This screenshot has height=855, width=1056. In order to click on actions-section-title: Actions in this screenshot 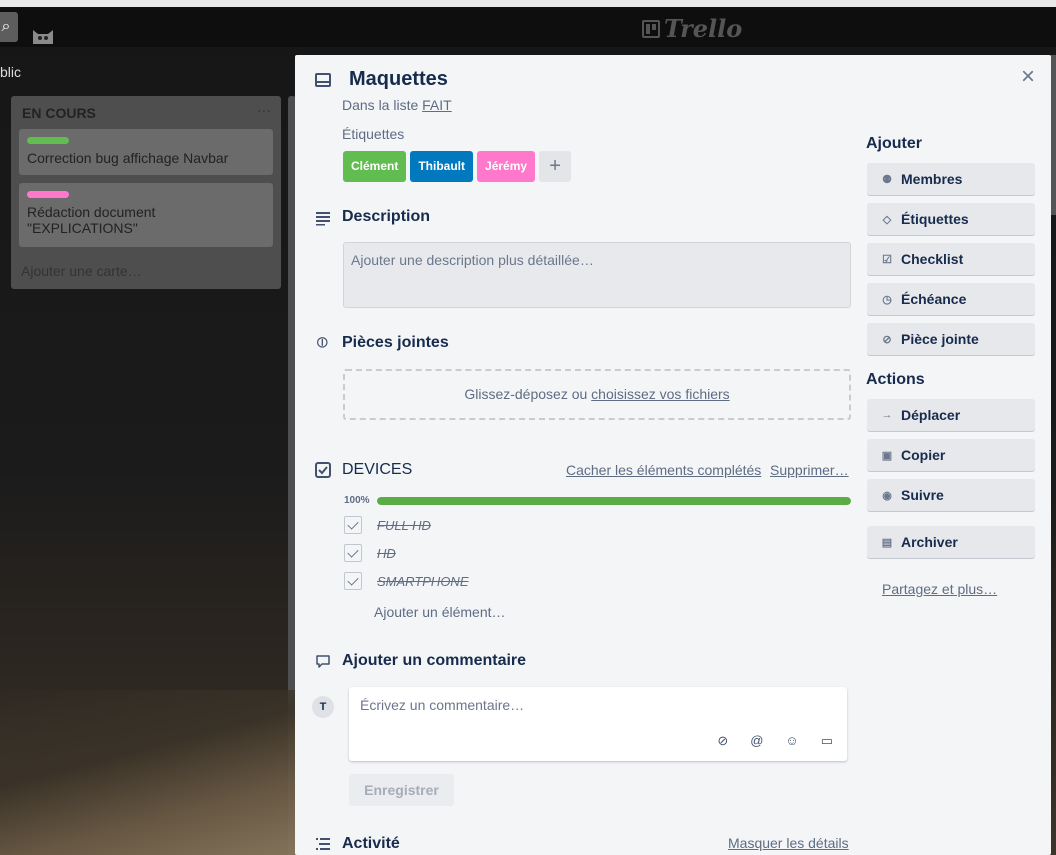, I will do `click(895, 379)`.